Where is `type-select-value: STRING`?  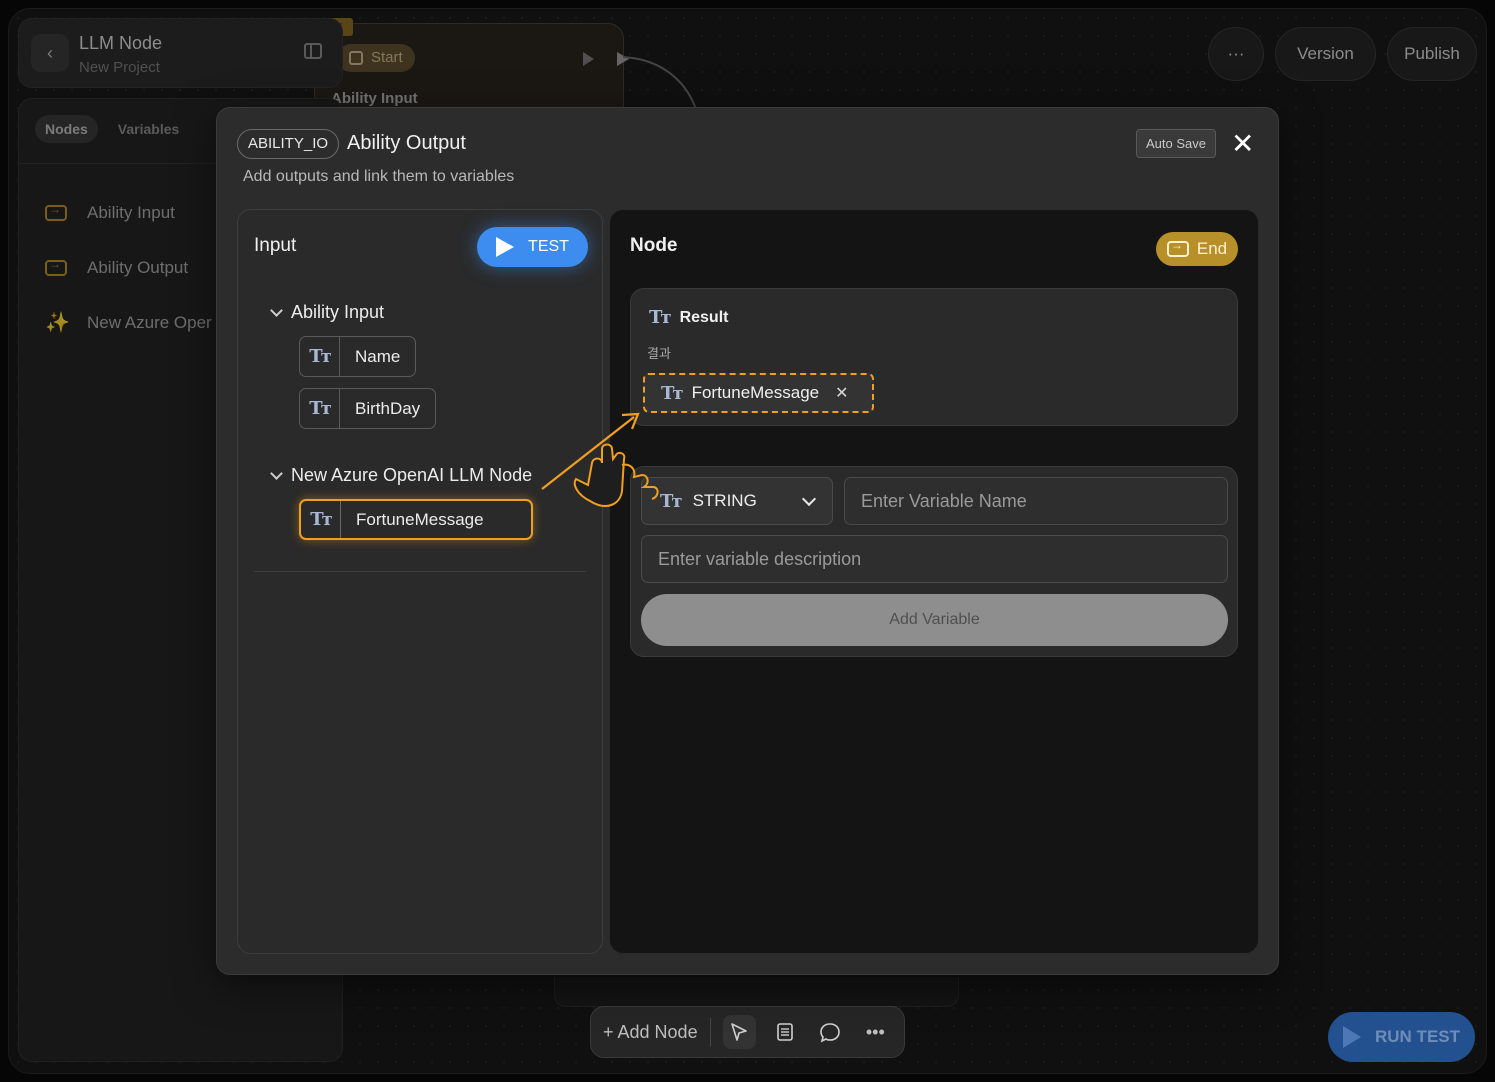 type-select-value: STRING is located at coordinates (724, 500).